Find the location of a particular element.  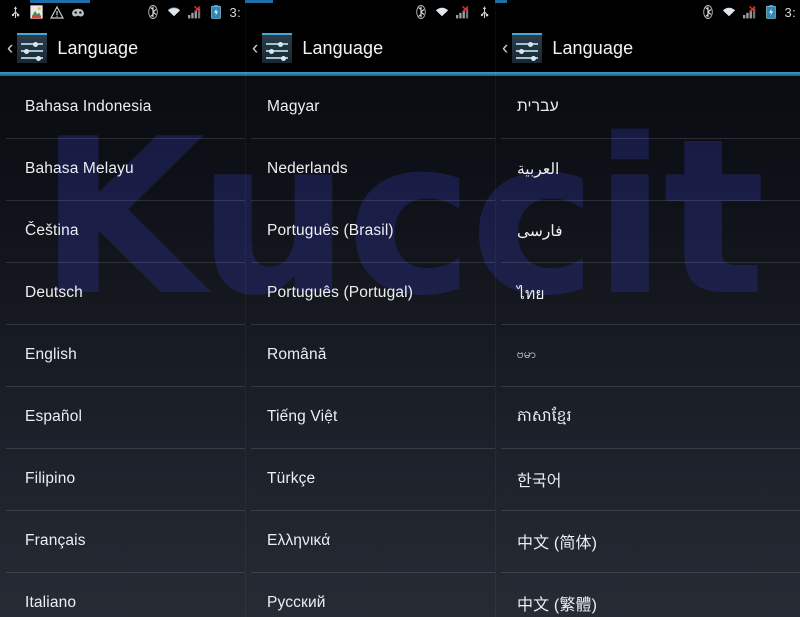

language-label: Ελληνικά is located at coordinates (299, 540).